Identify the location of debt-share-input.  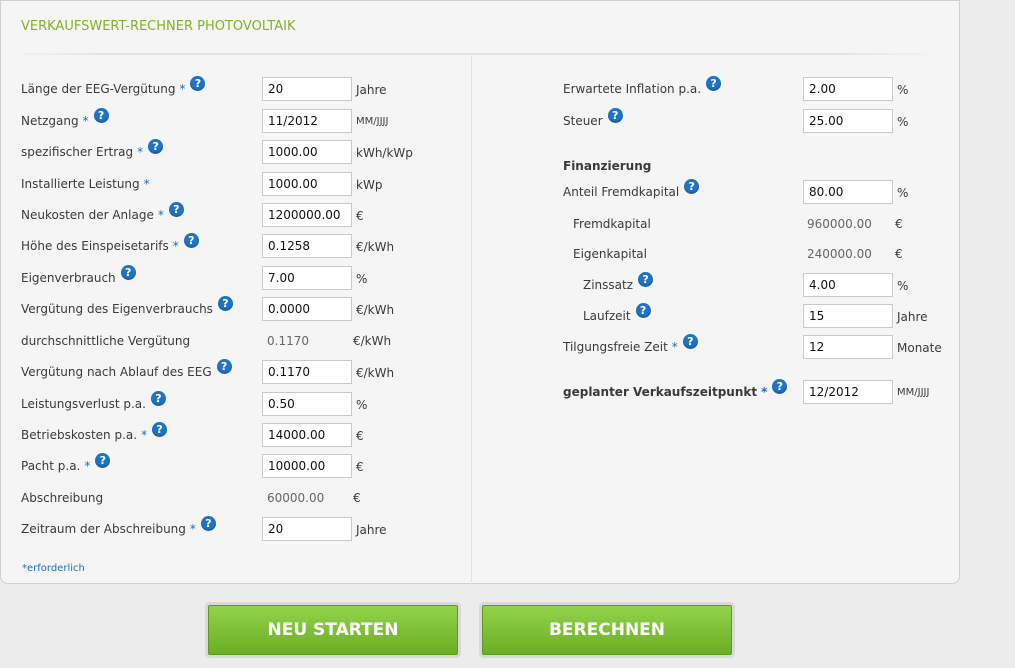
(848, 192).